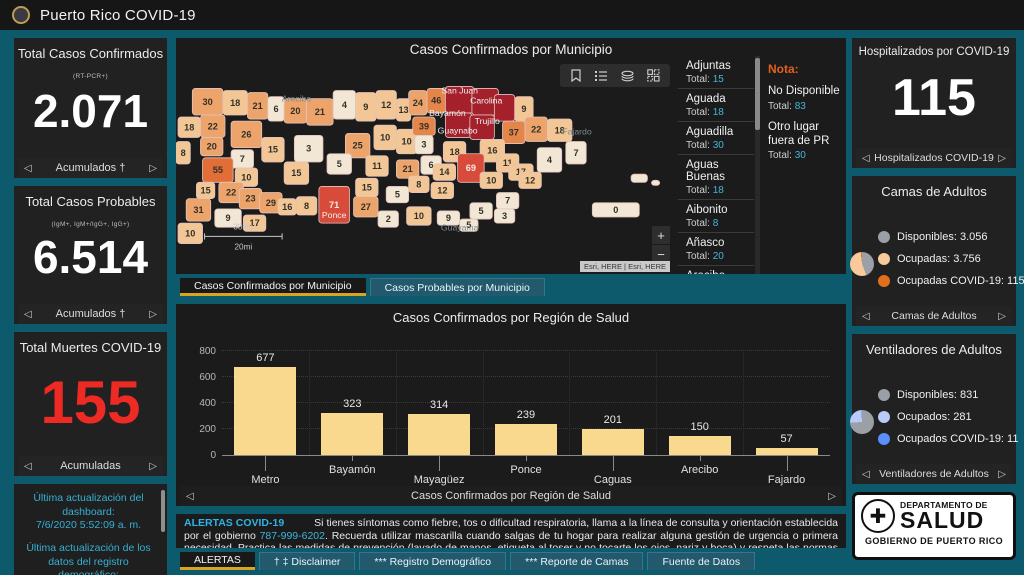 This screenshot has height=575, width=1024. I want to click on tab-disclaimer: † ‡ Disclaimer, so click(307, 561).